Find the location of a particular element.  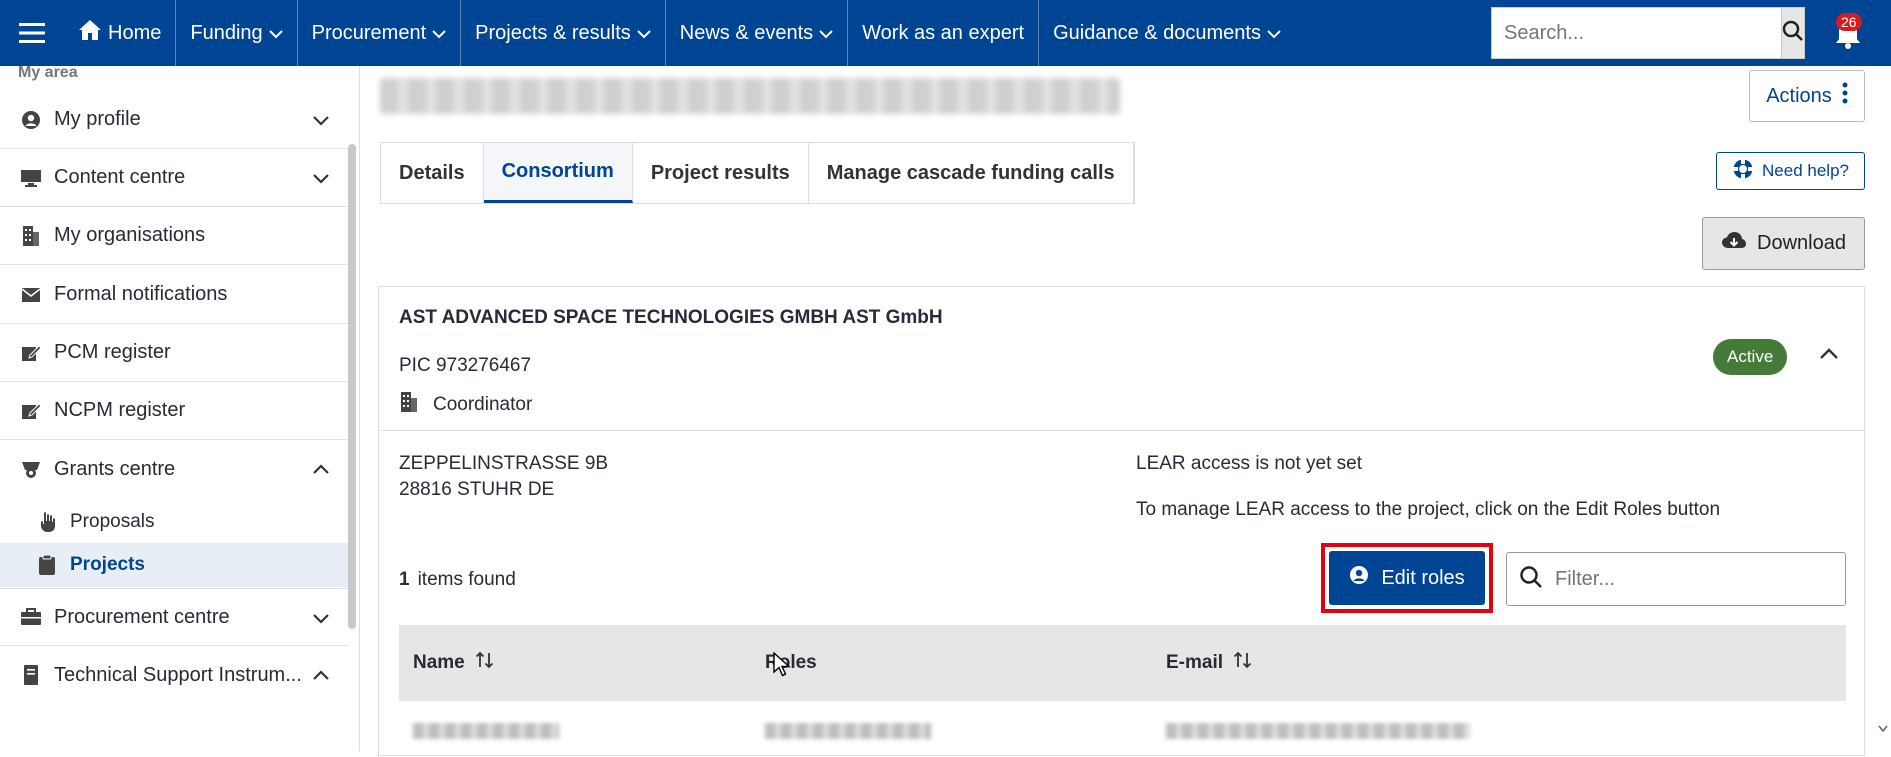

status-badge: Active is located at coordinates (1750, 357).